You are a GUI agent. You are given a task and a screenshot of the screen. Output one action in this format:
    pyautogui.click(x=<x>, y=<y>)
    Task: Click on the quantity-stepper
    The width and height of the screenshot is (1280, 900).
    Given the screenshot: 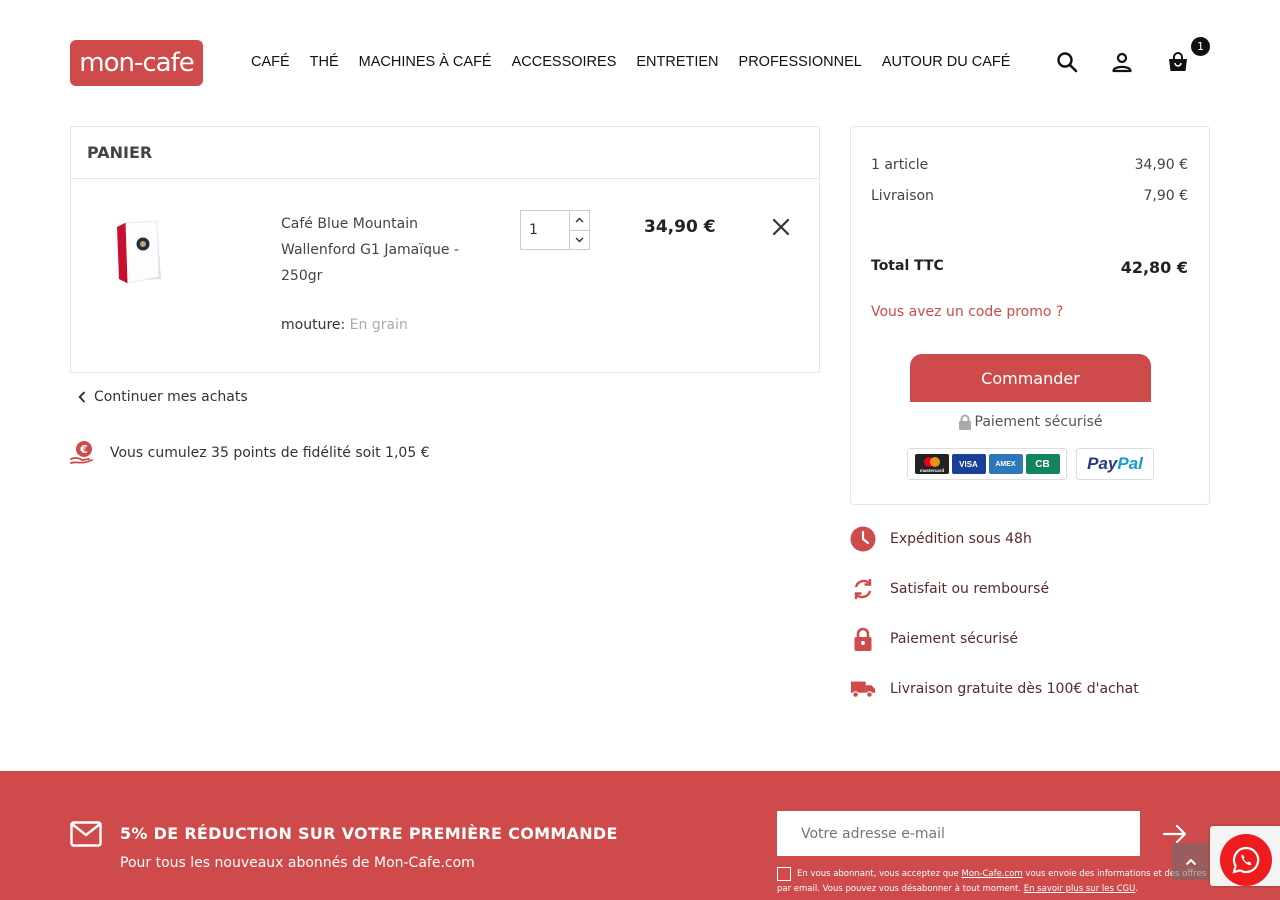 What is the action you would take?
    pyautogui.click(x=555, y=230)
    